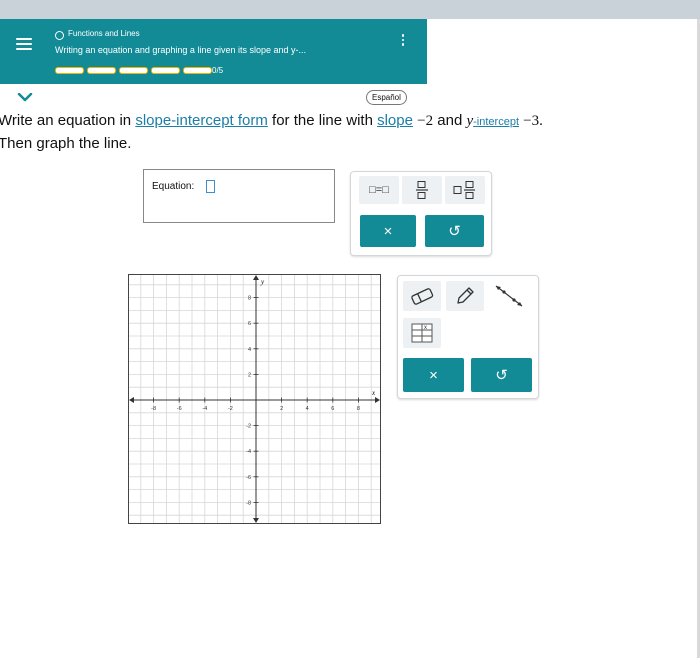  I want to click on pencil-icon, so click(465, 295).